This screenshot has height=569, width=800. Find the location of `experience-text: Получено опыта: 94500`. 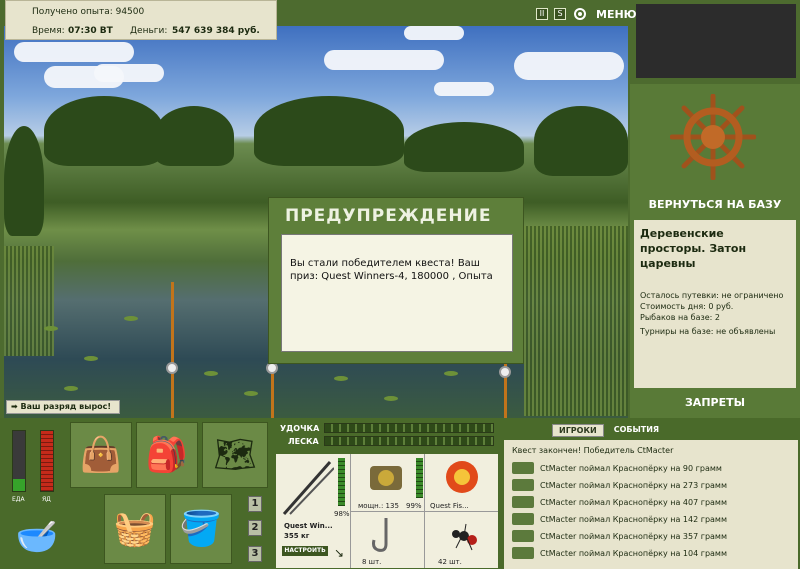

experience-text: Получено опыта: 94500 is located at coordinates (88, 12).